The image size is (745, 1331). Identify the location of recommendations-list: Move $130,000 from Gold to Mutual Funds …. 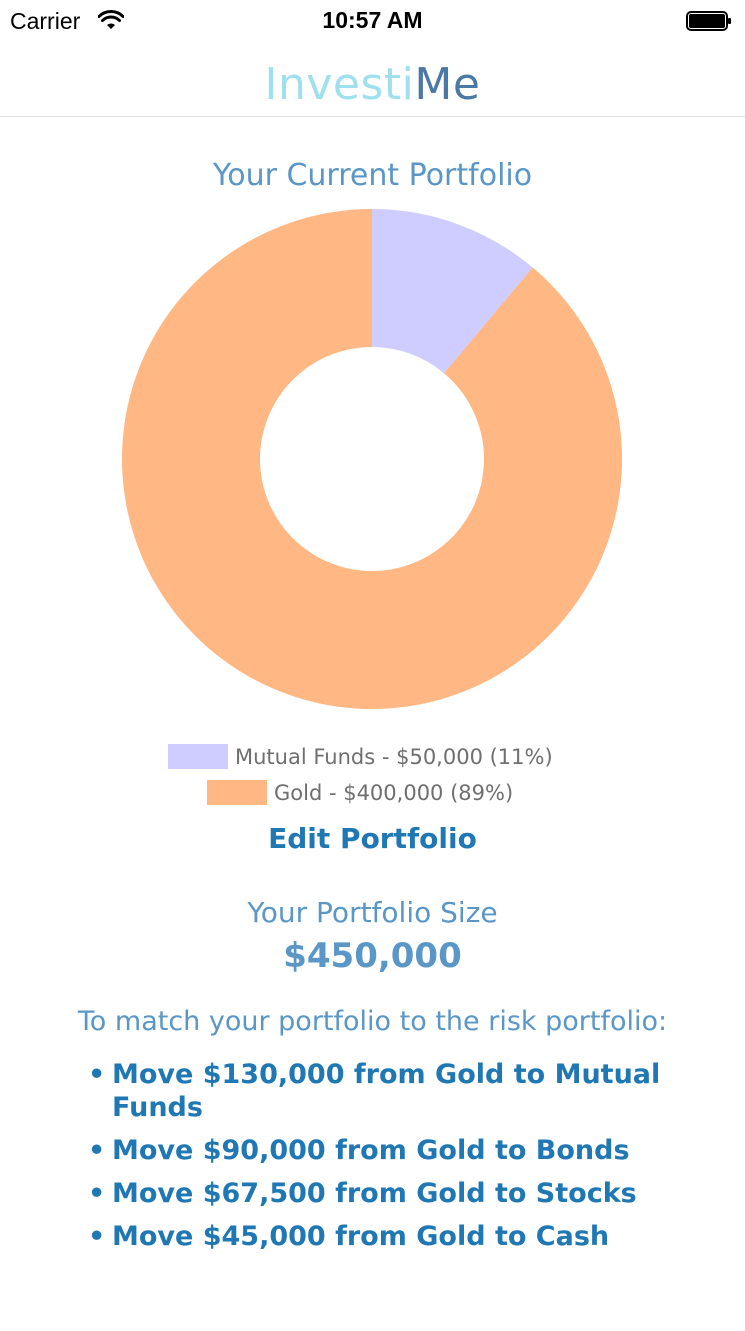
(380, 1160).